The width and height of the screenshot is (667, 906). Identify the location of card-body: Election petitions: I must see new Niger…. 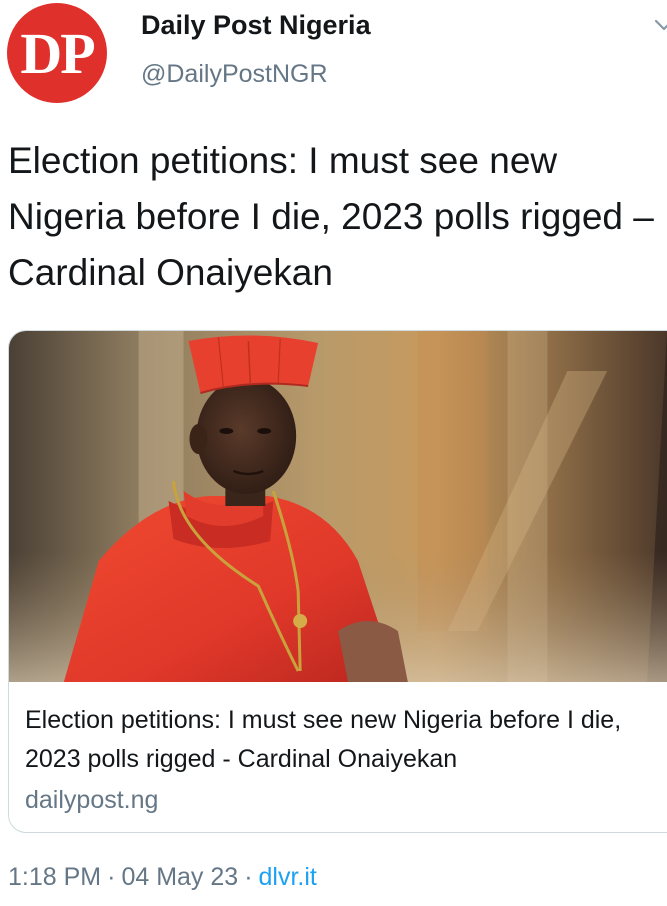
(346, 759).